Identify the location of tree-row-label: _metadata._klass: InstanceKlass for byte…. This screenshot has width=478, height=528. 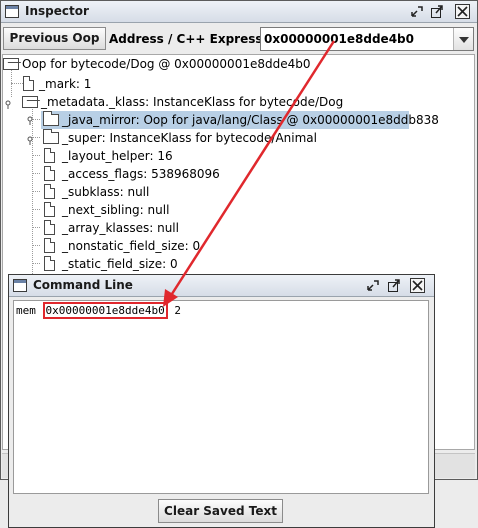
(192, 102).